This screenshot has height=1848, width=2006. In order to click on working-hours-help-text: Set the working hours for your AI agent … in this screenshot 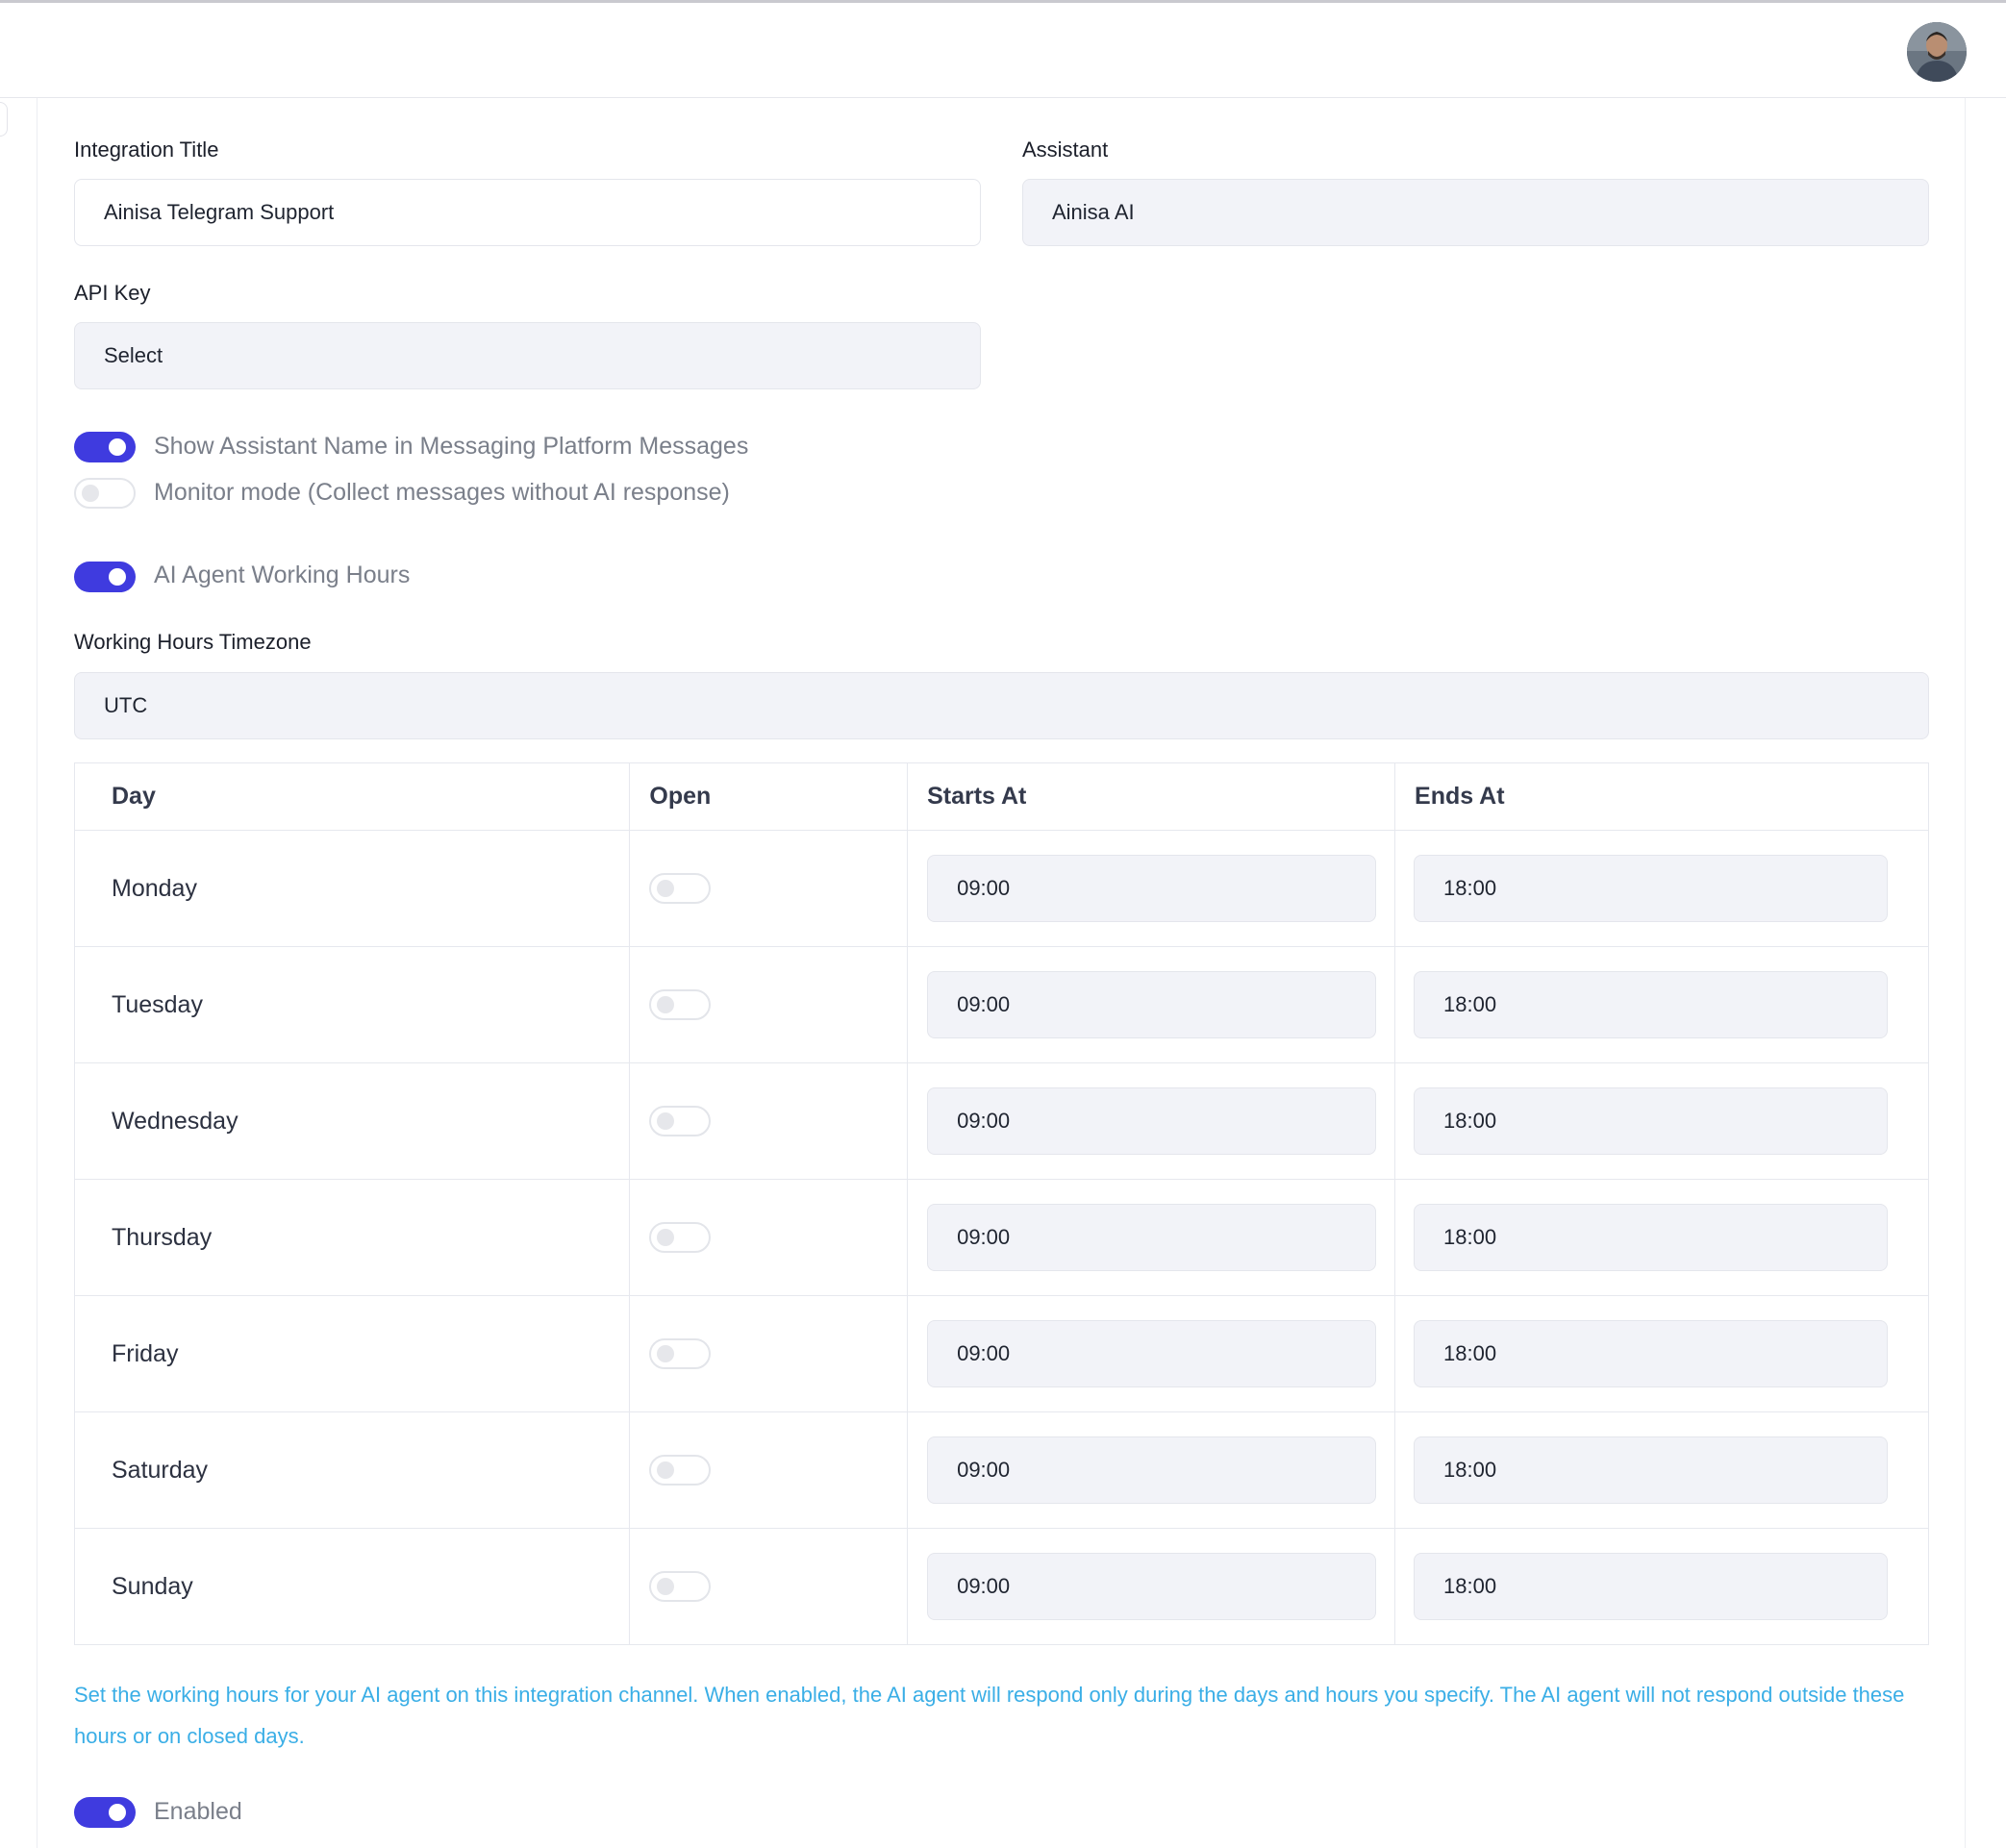, I will do `click(990, 1715)`.